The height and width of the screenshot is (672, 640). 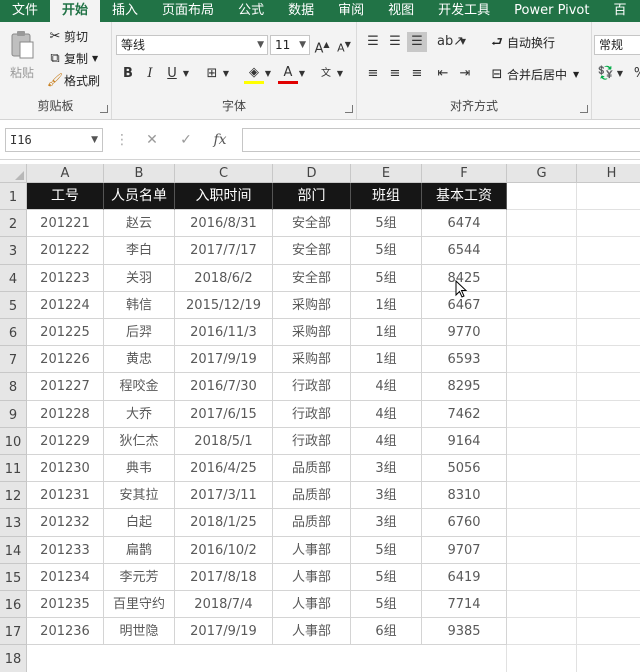 I want to click on table-header-cell: 班组, so click(x=386, y=197).